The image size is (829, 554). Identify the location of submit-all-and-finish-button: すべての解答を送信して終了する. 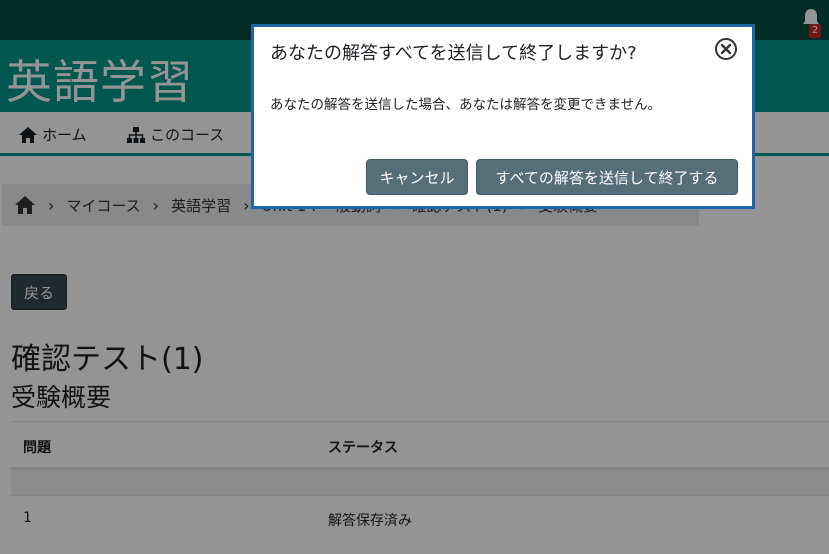
(607, 177).